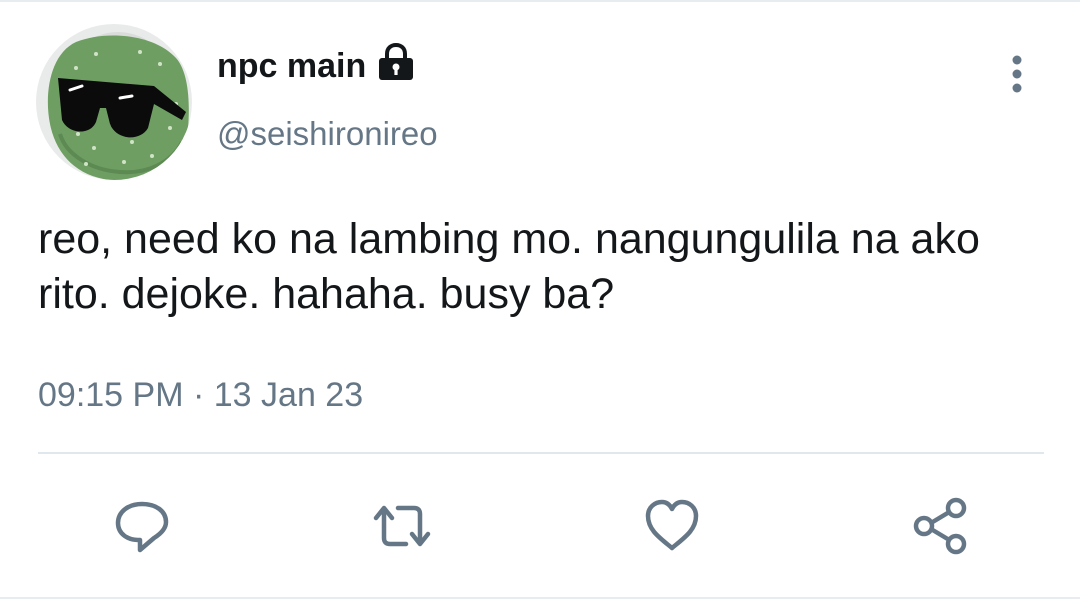 The height and width of the screenshot is (599, 1080). I want to click on display-name-row: npc main, so click(316, 65).